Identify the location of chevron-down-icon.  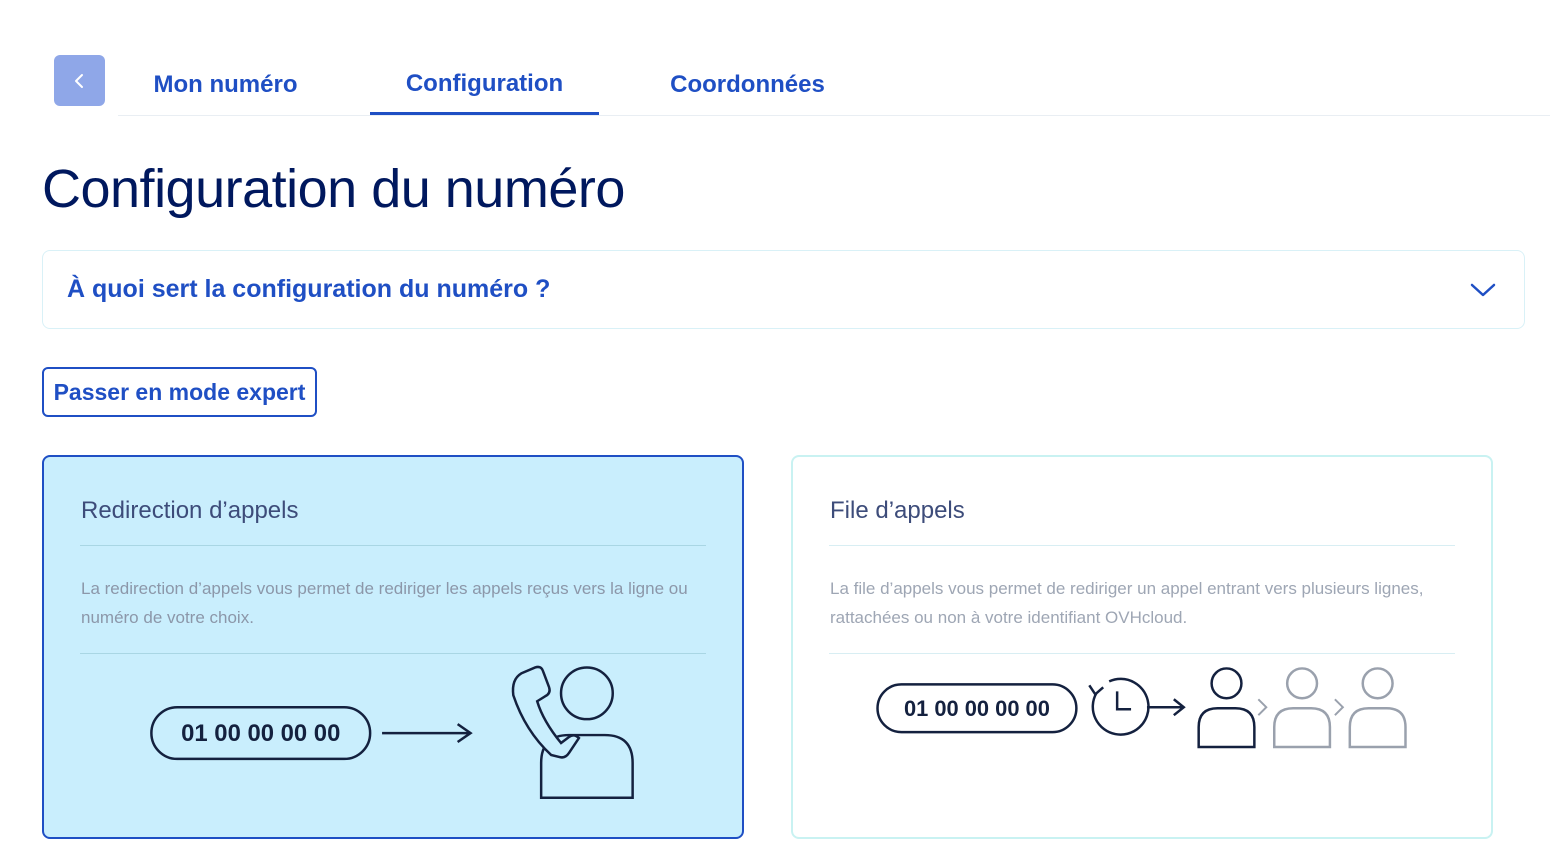
(1483, 289).